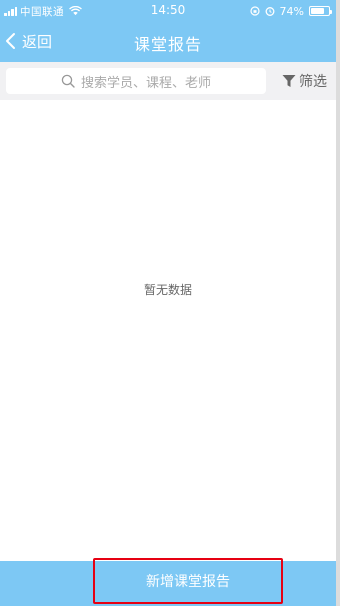 The image size is (340, 606). I want to click on filter-button: 筛选, so click(304, 81).